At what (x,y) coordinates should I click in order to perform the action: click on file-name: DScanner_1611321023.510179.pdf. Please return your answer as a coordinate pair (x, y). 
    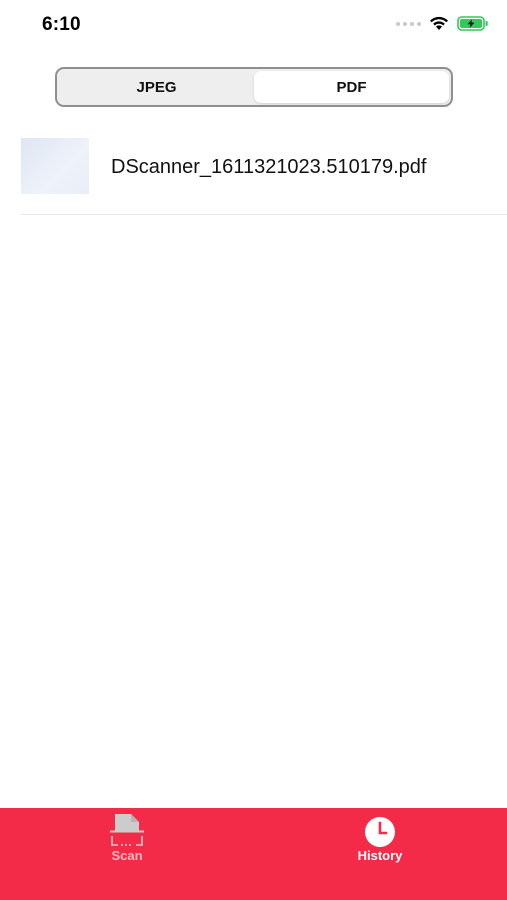
    Looking at the image, I should click on (269, 167).